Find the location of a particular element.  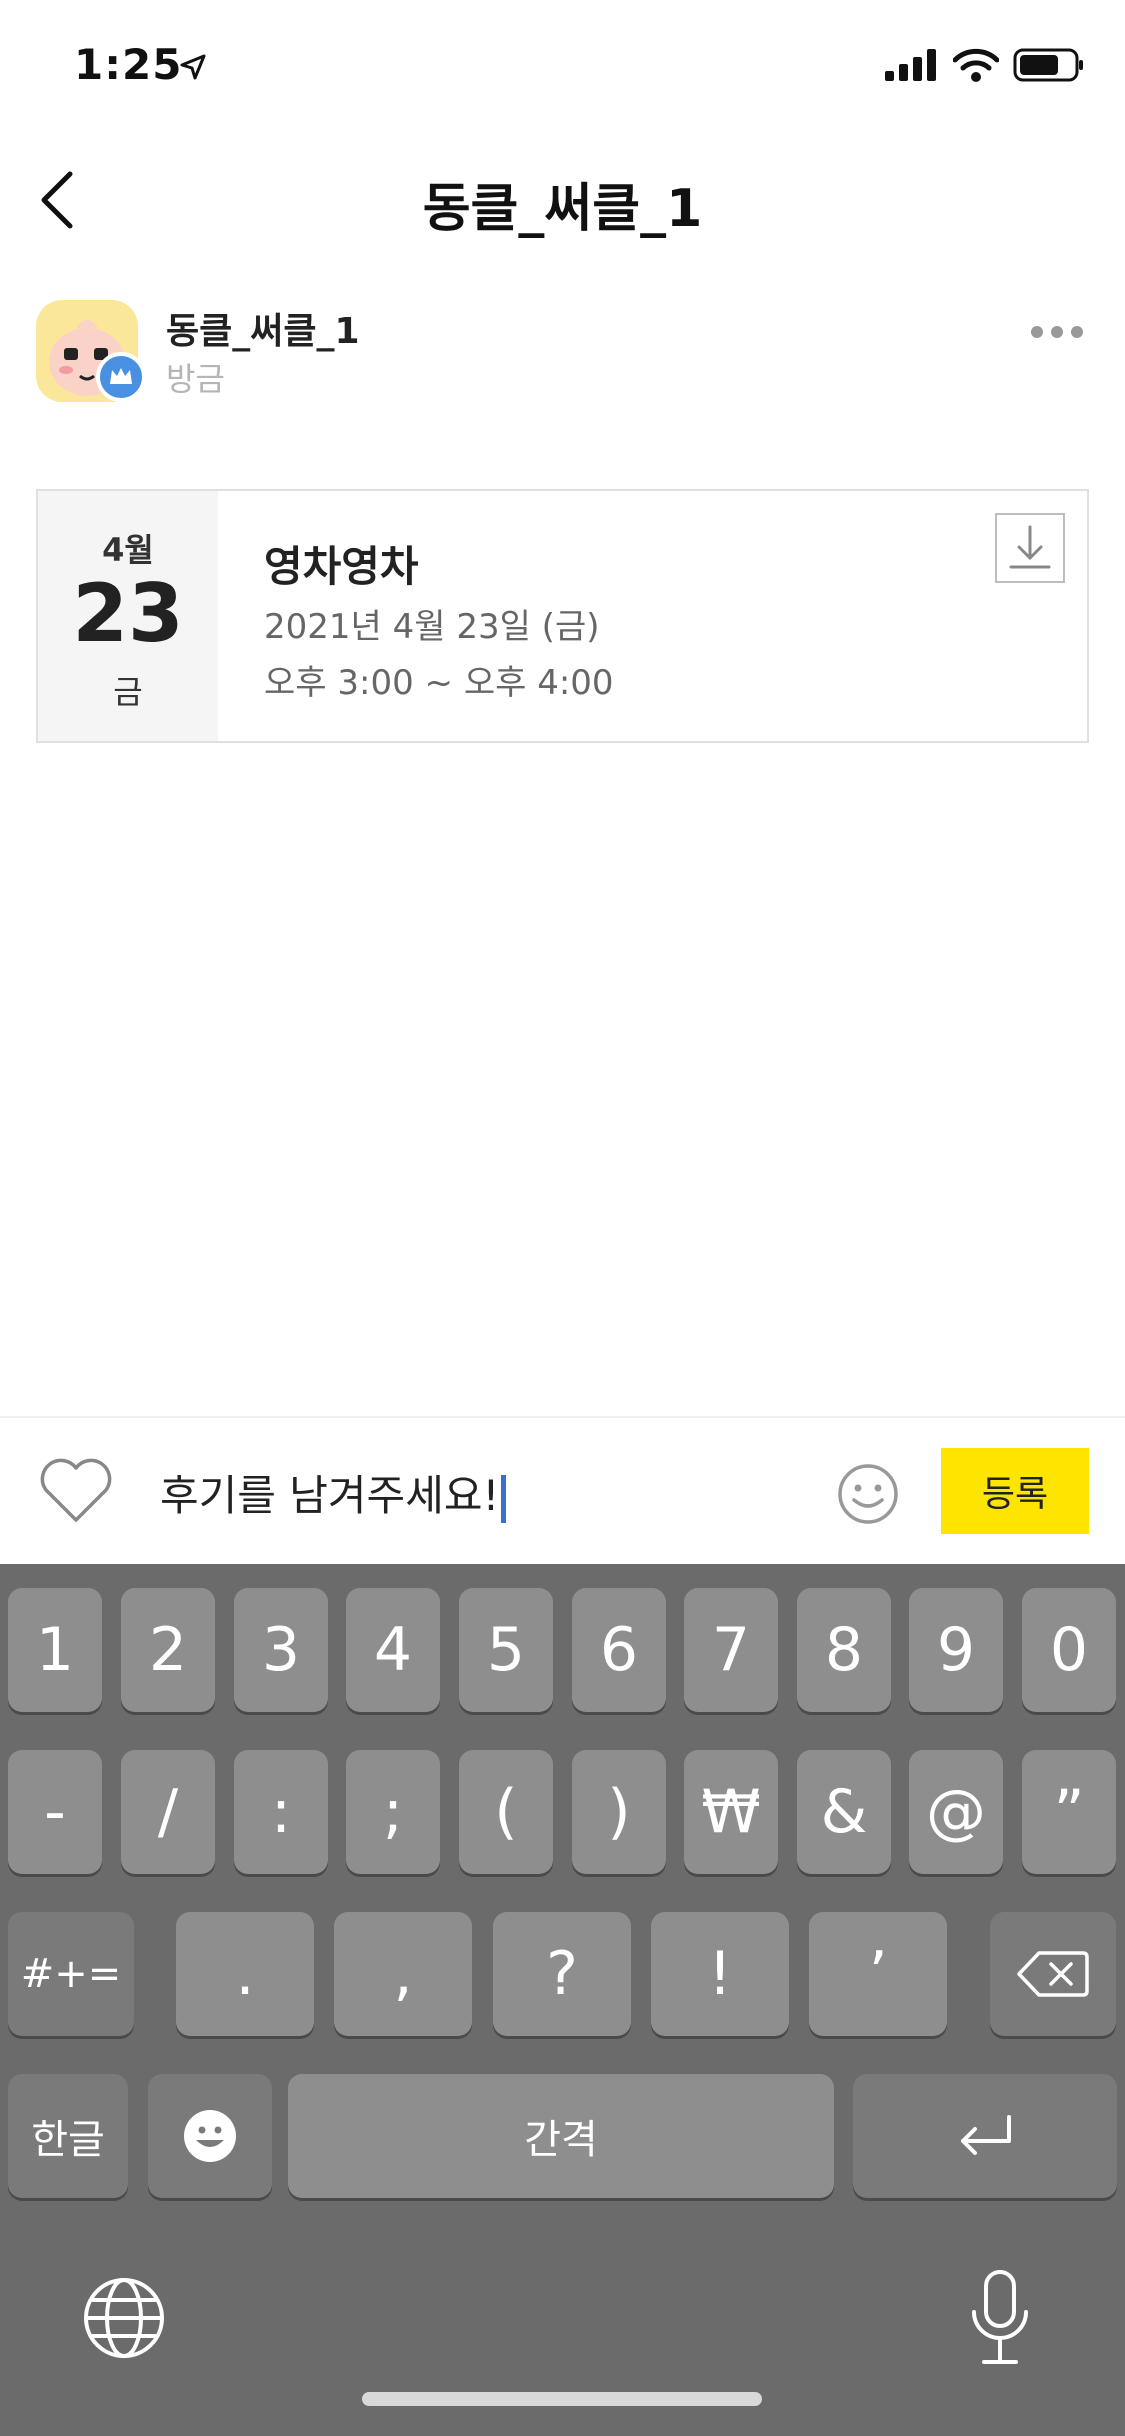

key-7: 7 is located at coordinates (731, 1650).